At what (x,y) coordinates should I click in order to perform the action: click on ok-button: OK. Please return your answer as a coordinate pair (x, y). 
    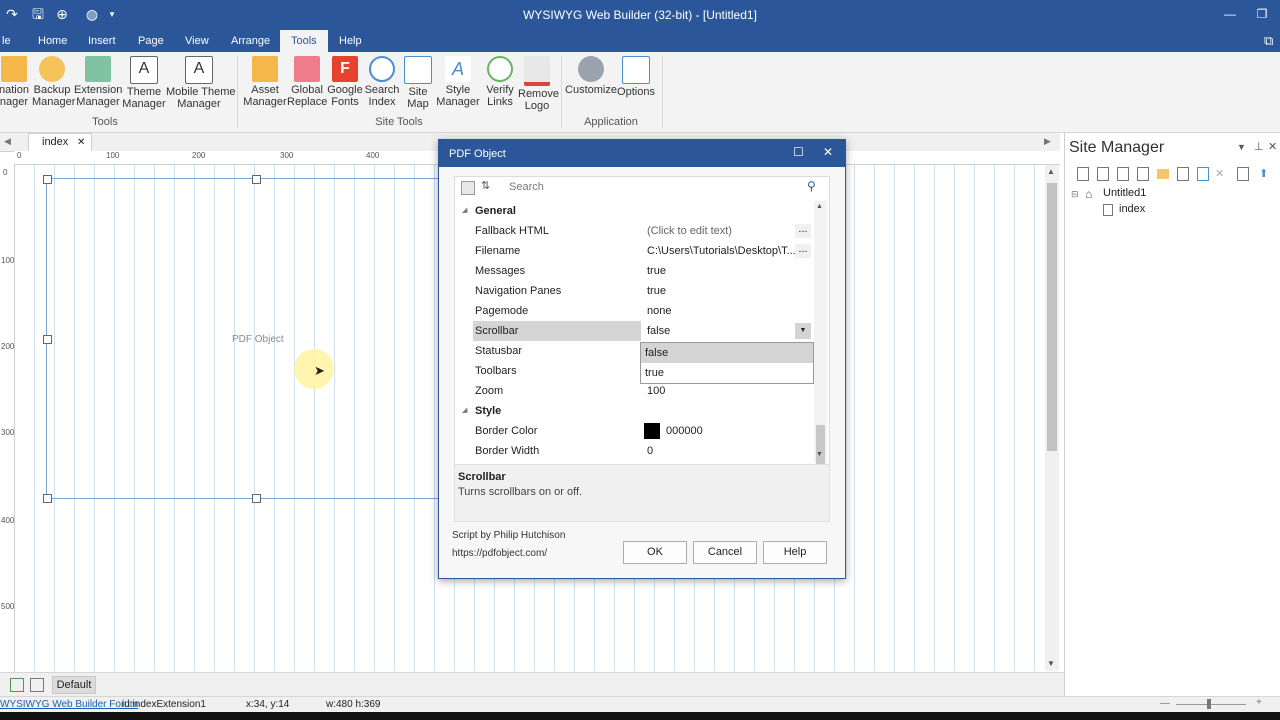
    Looking at the image, I should click on (655, 552).